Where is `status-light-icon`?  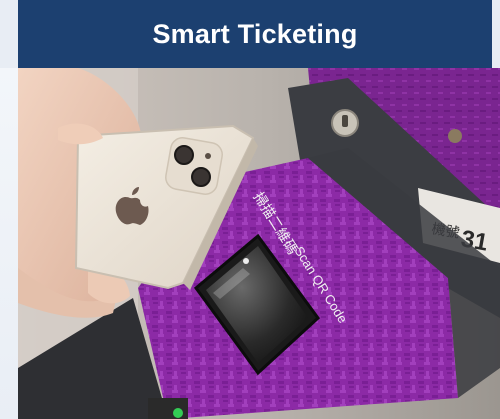
status-light-icon is located at coordinates (178, 413).